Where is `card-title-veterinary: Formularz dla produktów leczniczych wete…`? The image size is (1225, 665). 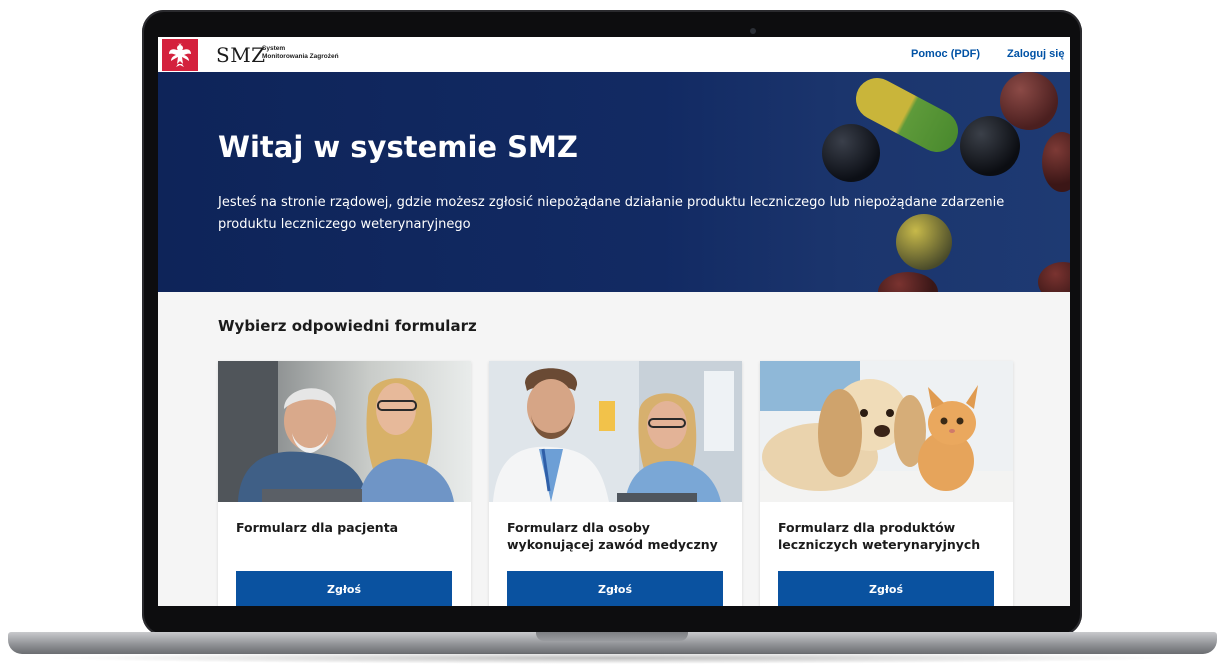 card-title-veterinary: Formularz dla produktów leczniczych wete… is located at coordinates (879, 536).